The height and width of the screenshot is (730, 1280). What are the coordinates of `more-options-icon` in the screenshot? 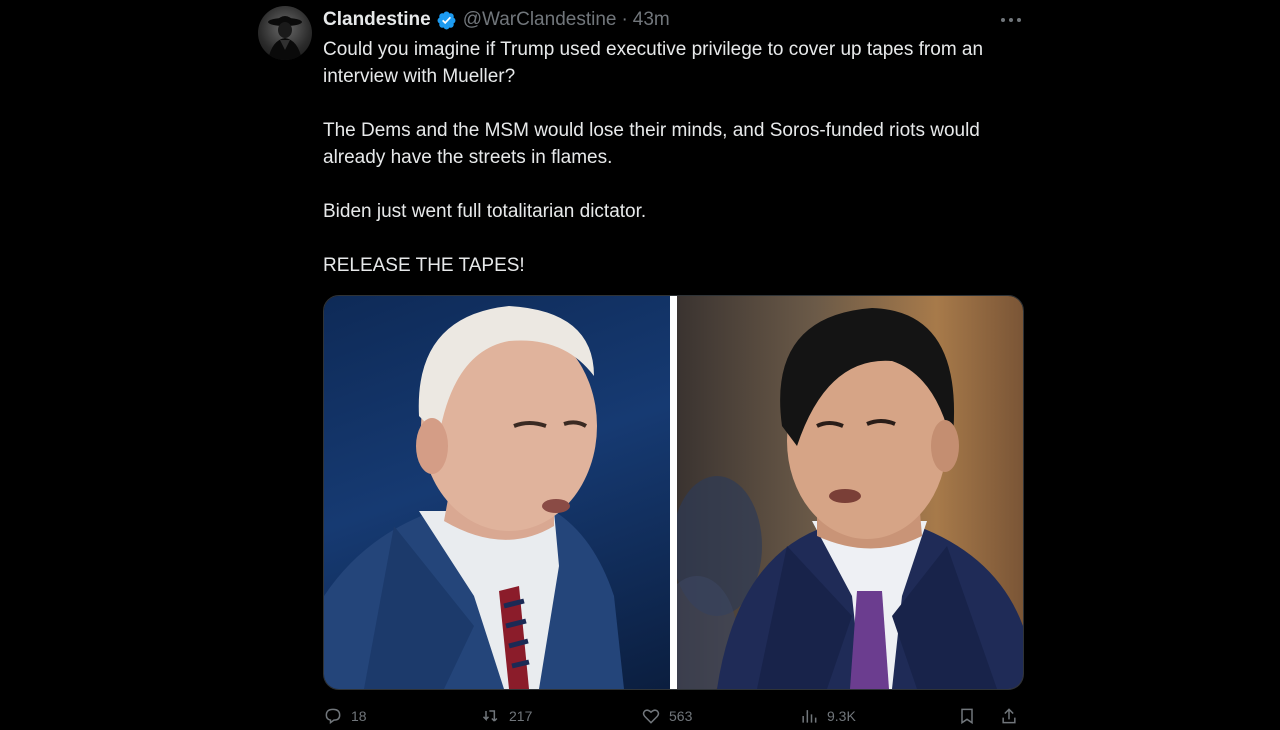 It's located at (1011, 20).